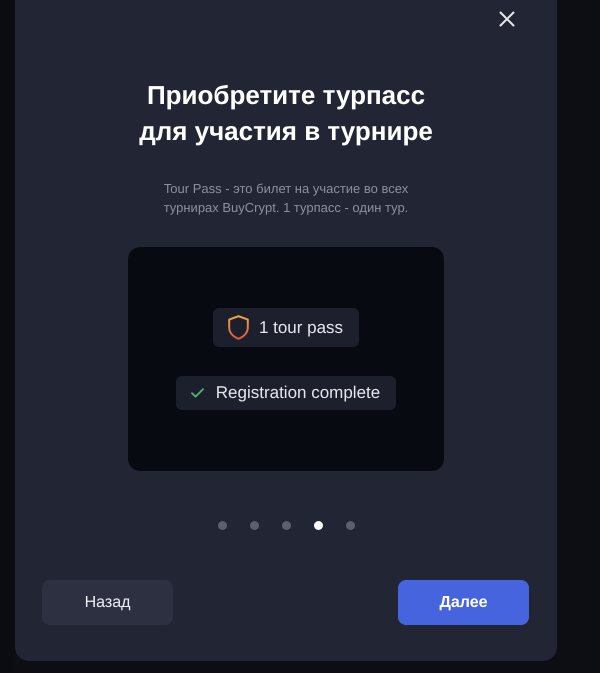 The height and width of the screenshot is (673, 600). What do you see at coordinates (197, 393) in the screenshot?
I see `check-icon` at bounding box center [197, 393].